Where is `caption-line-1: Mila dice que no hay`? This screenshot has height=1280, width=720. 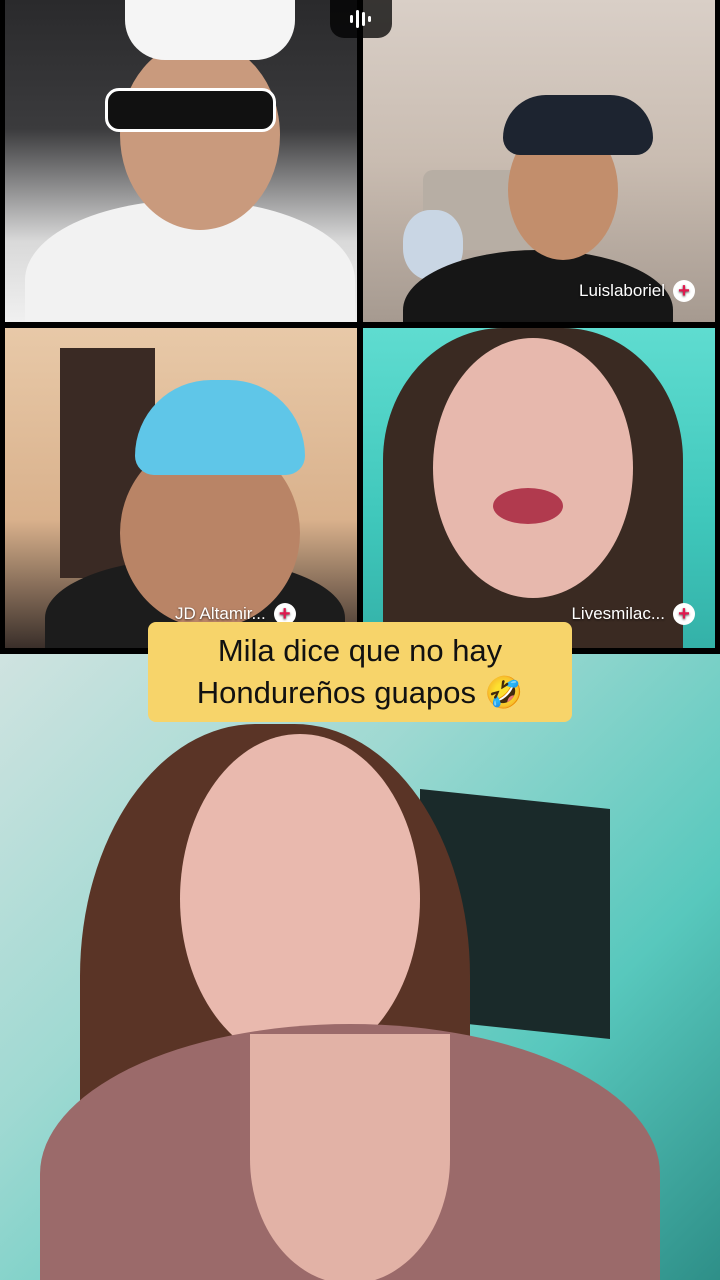 caption-line-1: Mila dice que no hay is located at coordinates (360, 650).